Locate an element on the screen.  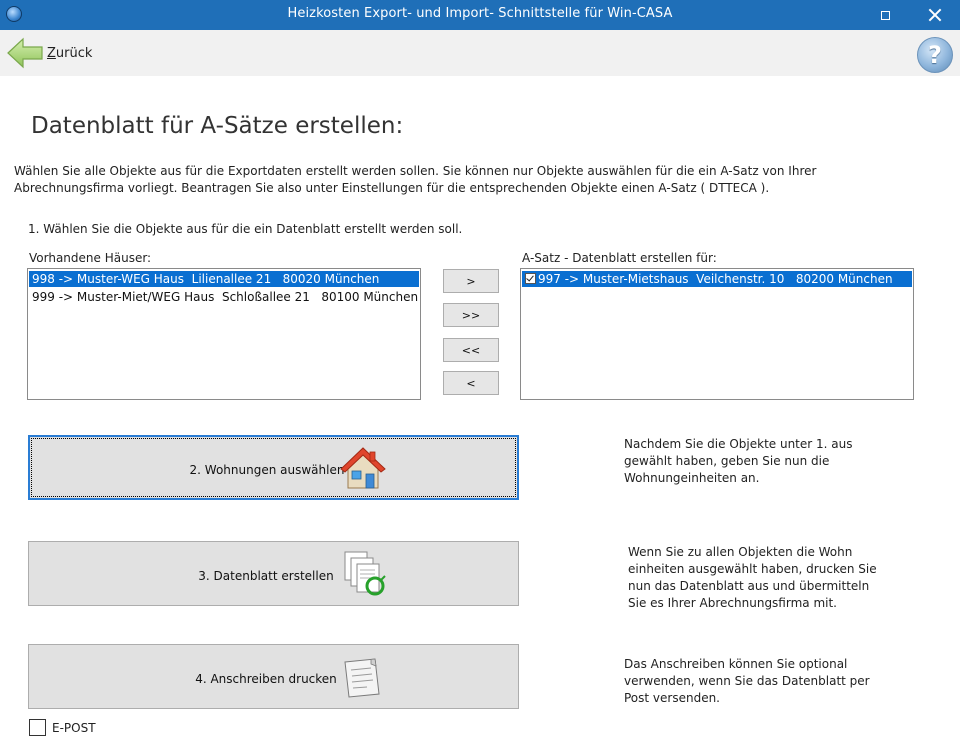
maximize-icon is located at coordinates (885, 15).